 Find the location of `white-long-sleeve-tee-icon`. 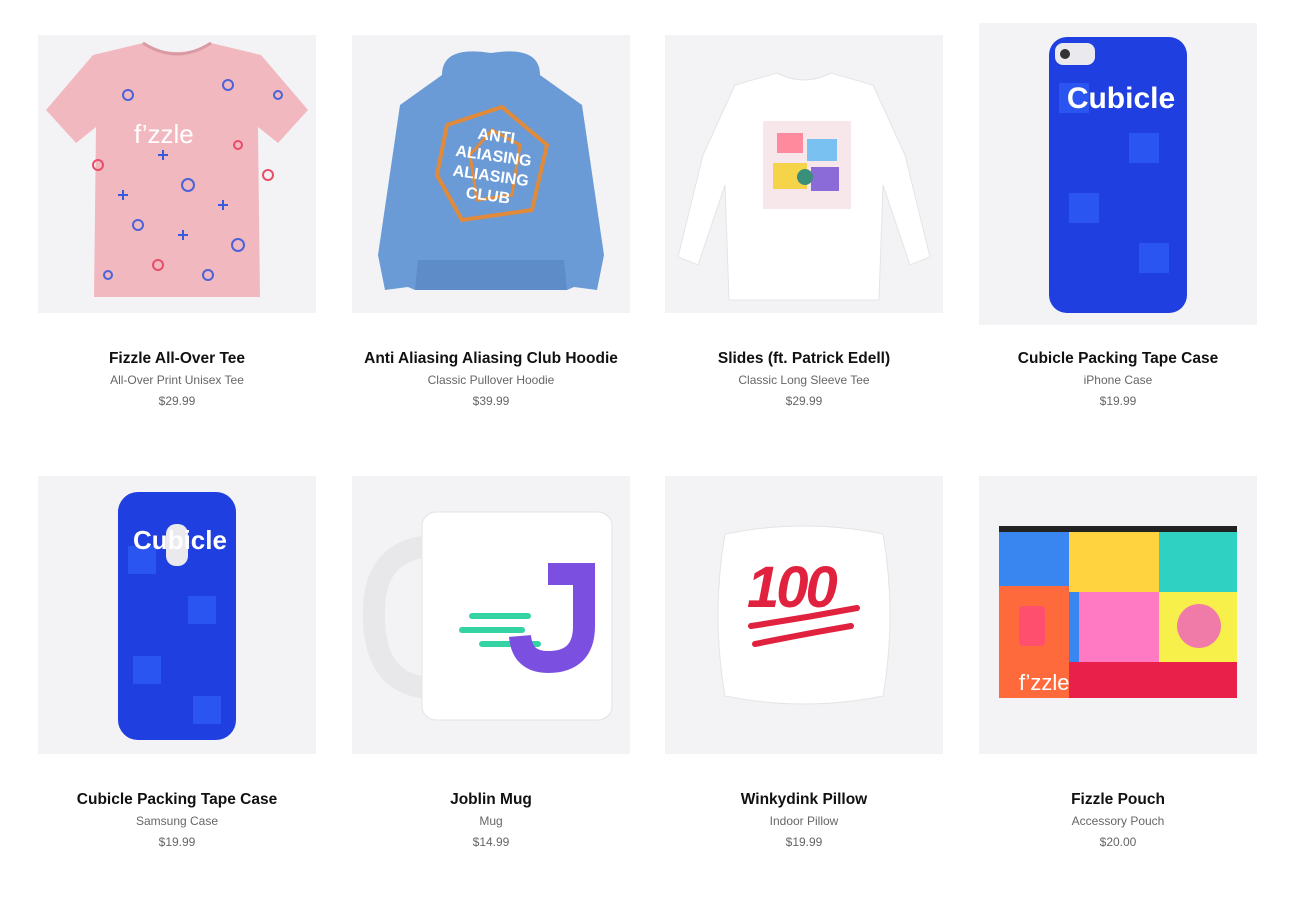

white-long-sleeve-tee-icon is located at coordinates (804, 186).